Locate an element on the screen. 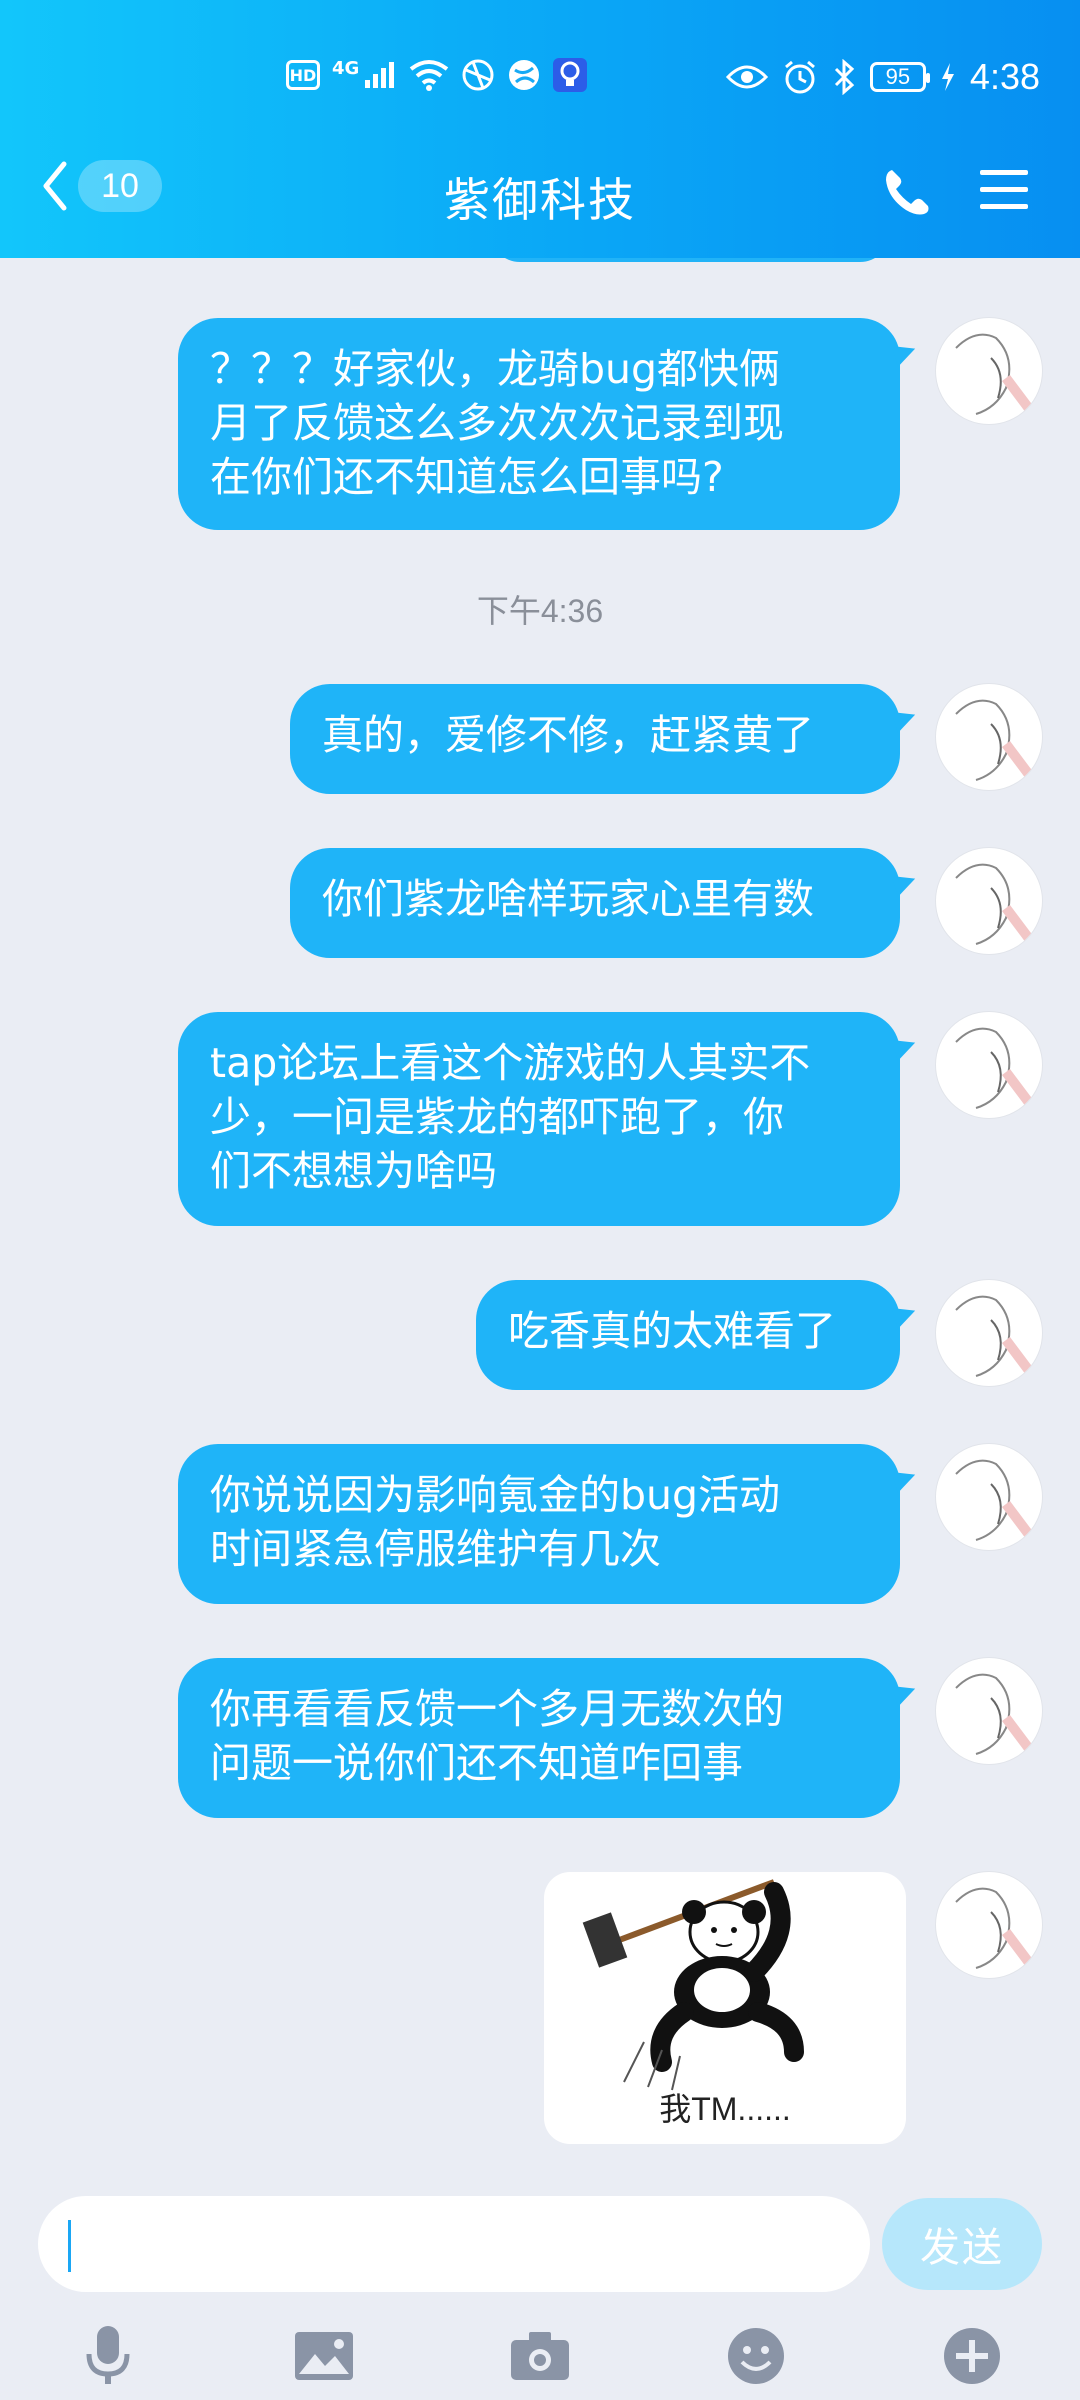 The width and height of the screenshot is (1080, 2400). charging-icon is located at coordinates (947, 77).